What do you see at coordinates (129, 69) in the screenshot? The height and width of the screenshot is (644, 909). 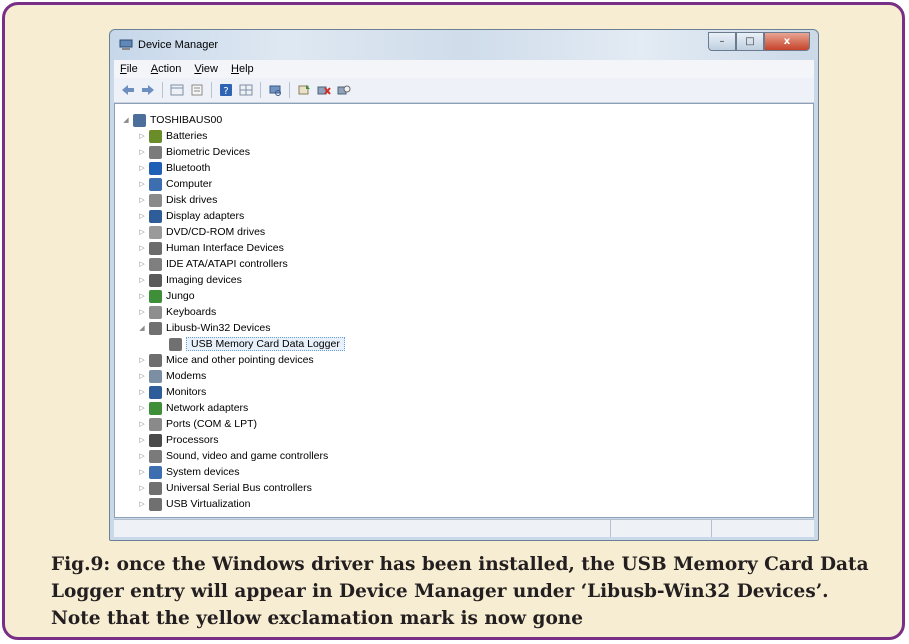 I see `menu-file: File` at bounding box center [129, 69].